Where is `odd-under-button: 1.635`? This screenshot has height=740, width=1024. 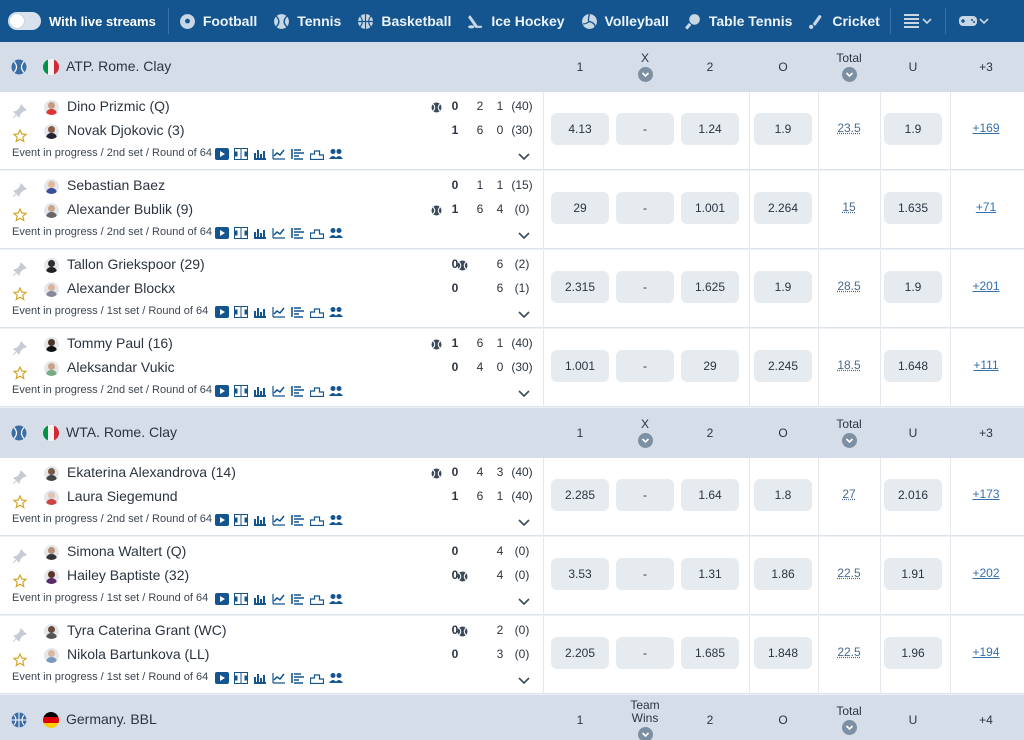
odd-under-button: 1.635 is located at coordinates (913, 208).